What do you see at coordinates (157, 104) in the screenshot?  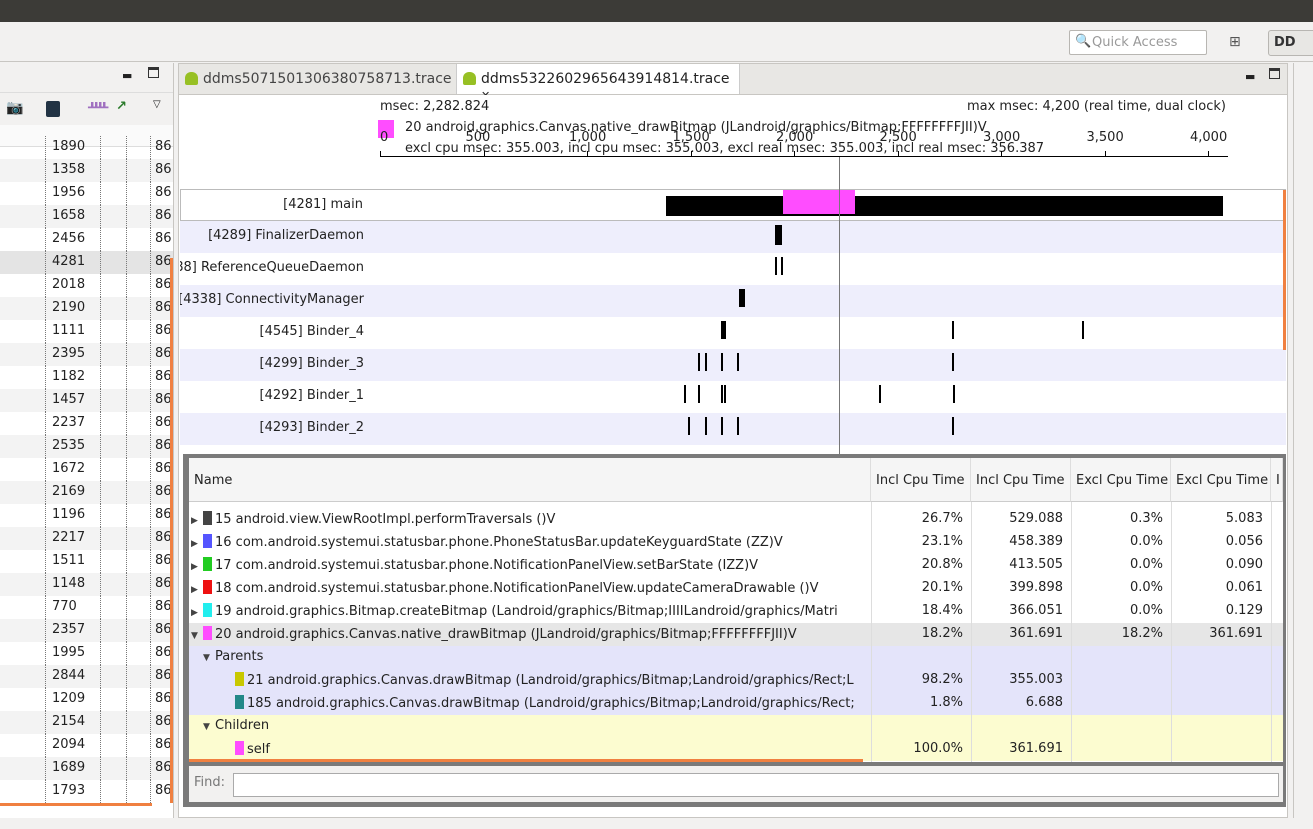 I see `view-menu-icon: ▽` at bounding box center [157, 104].